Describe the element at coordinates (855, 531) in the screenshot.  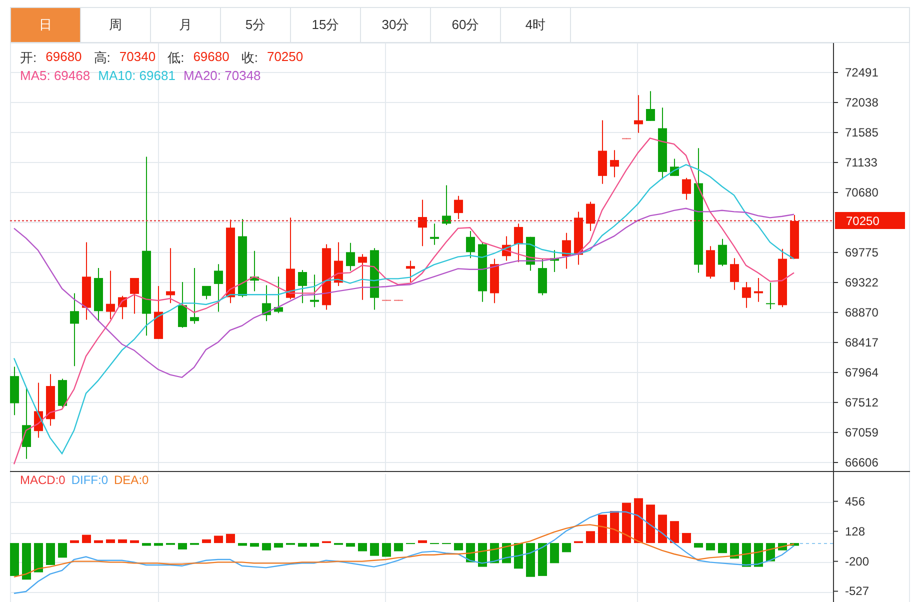
I see `macd-tick-label: 128` at that location.